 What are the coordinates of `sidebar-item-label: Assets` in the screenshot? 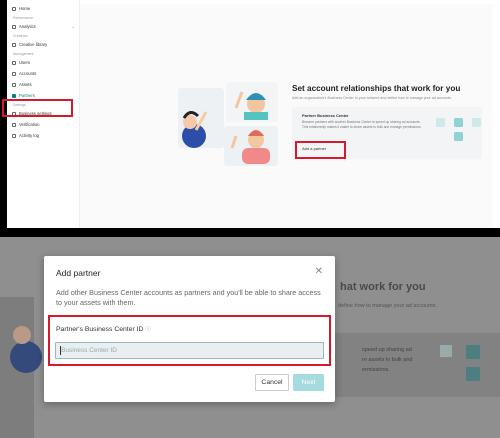 It's located at (25, 84).